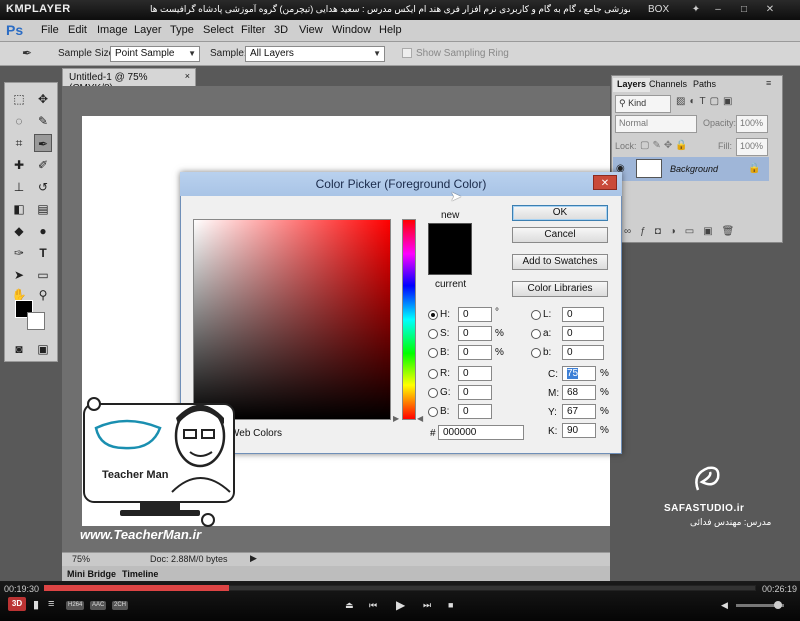 The image size is (800, 621). What do you see at coordinates (658, 9) in the screenshot?
I see `player-box-button: BOX` at bounding box center [658, 9].